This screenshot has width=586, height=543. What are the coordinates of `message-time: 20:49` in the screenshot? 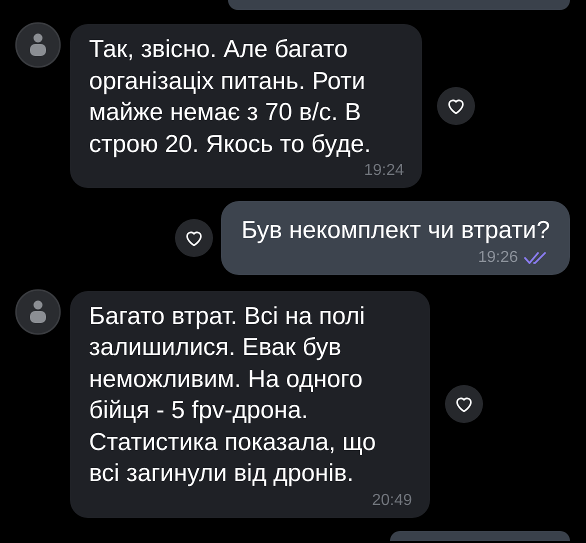 It's located at (392, 501).